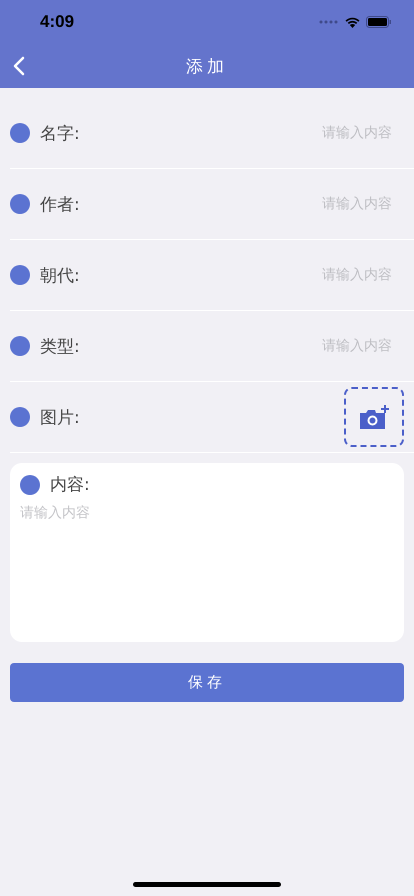  Describe the element at coordinates (60, 205) in the screenshot. I see `field-label: 作者:` at that location.